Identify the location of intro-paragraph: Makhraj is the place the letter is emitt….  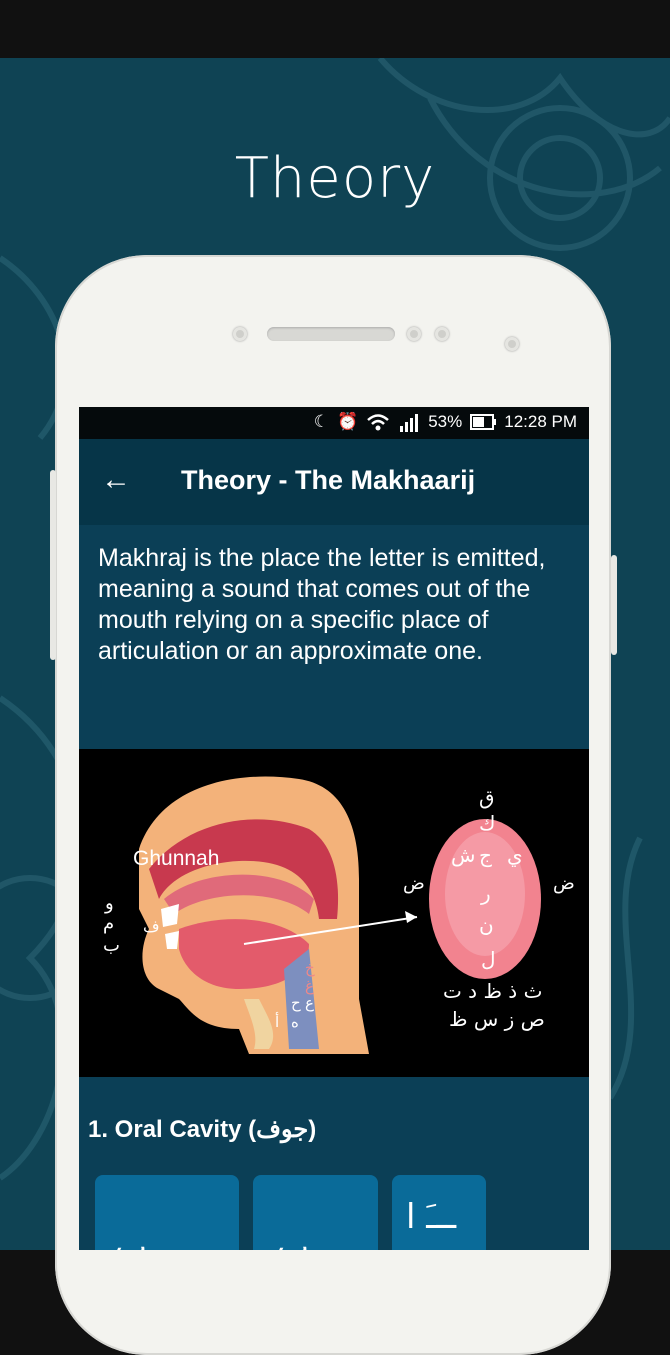
(322, 604).